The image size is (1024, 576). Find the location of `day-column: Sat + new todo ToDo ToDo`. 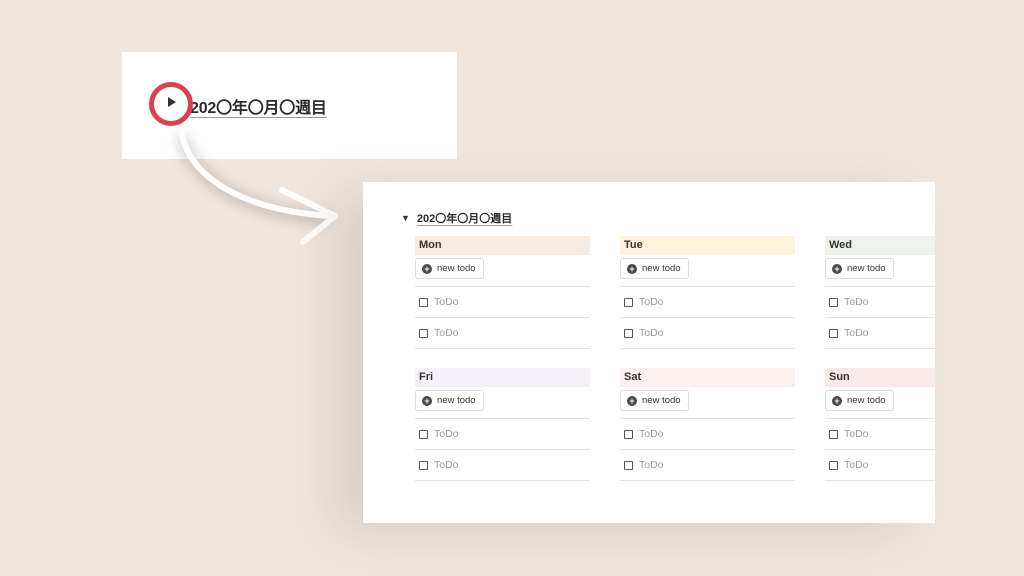

day-column: Sat + new todo ToDo ToDo is located at coordinates (707, 424).